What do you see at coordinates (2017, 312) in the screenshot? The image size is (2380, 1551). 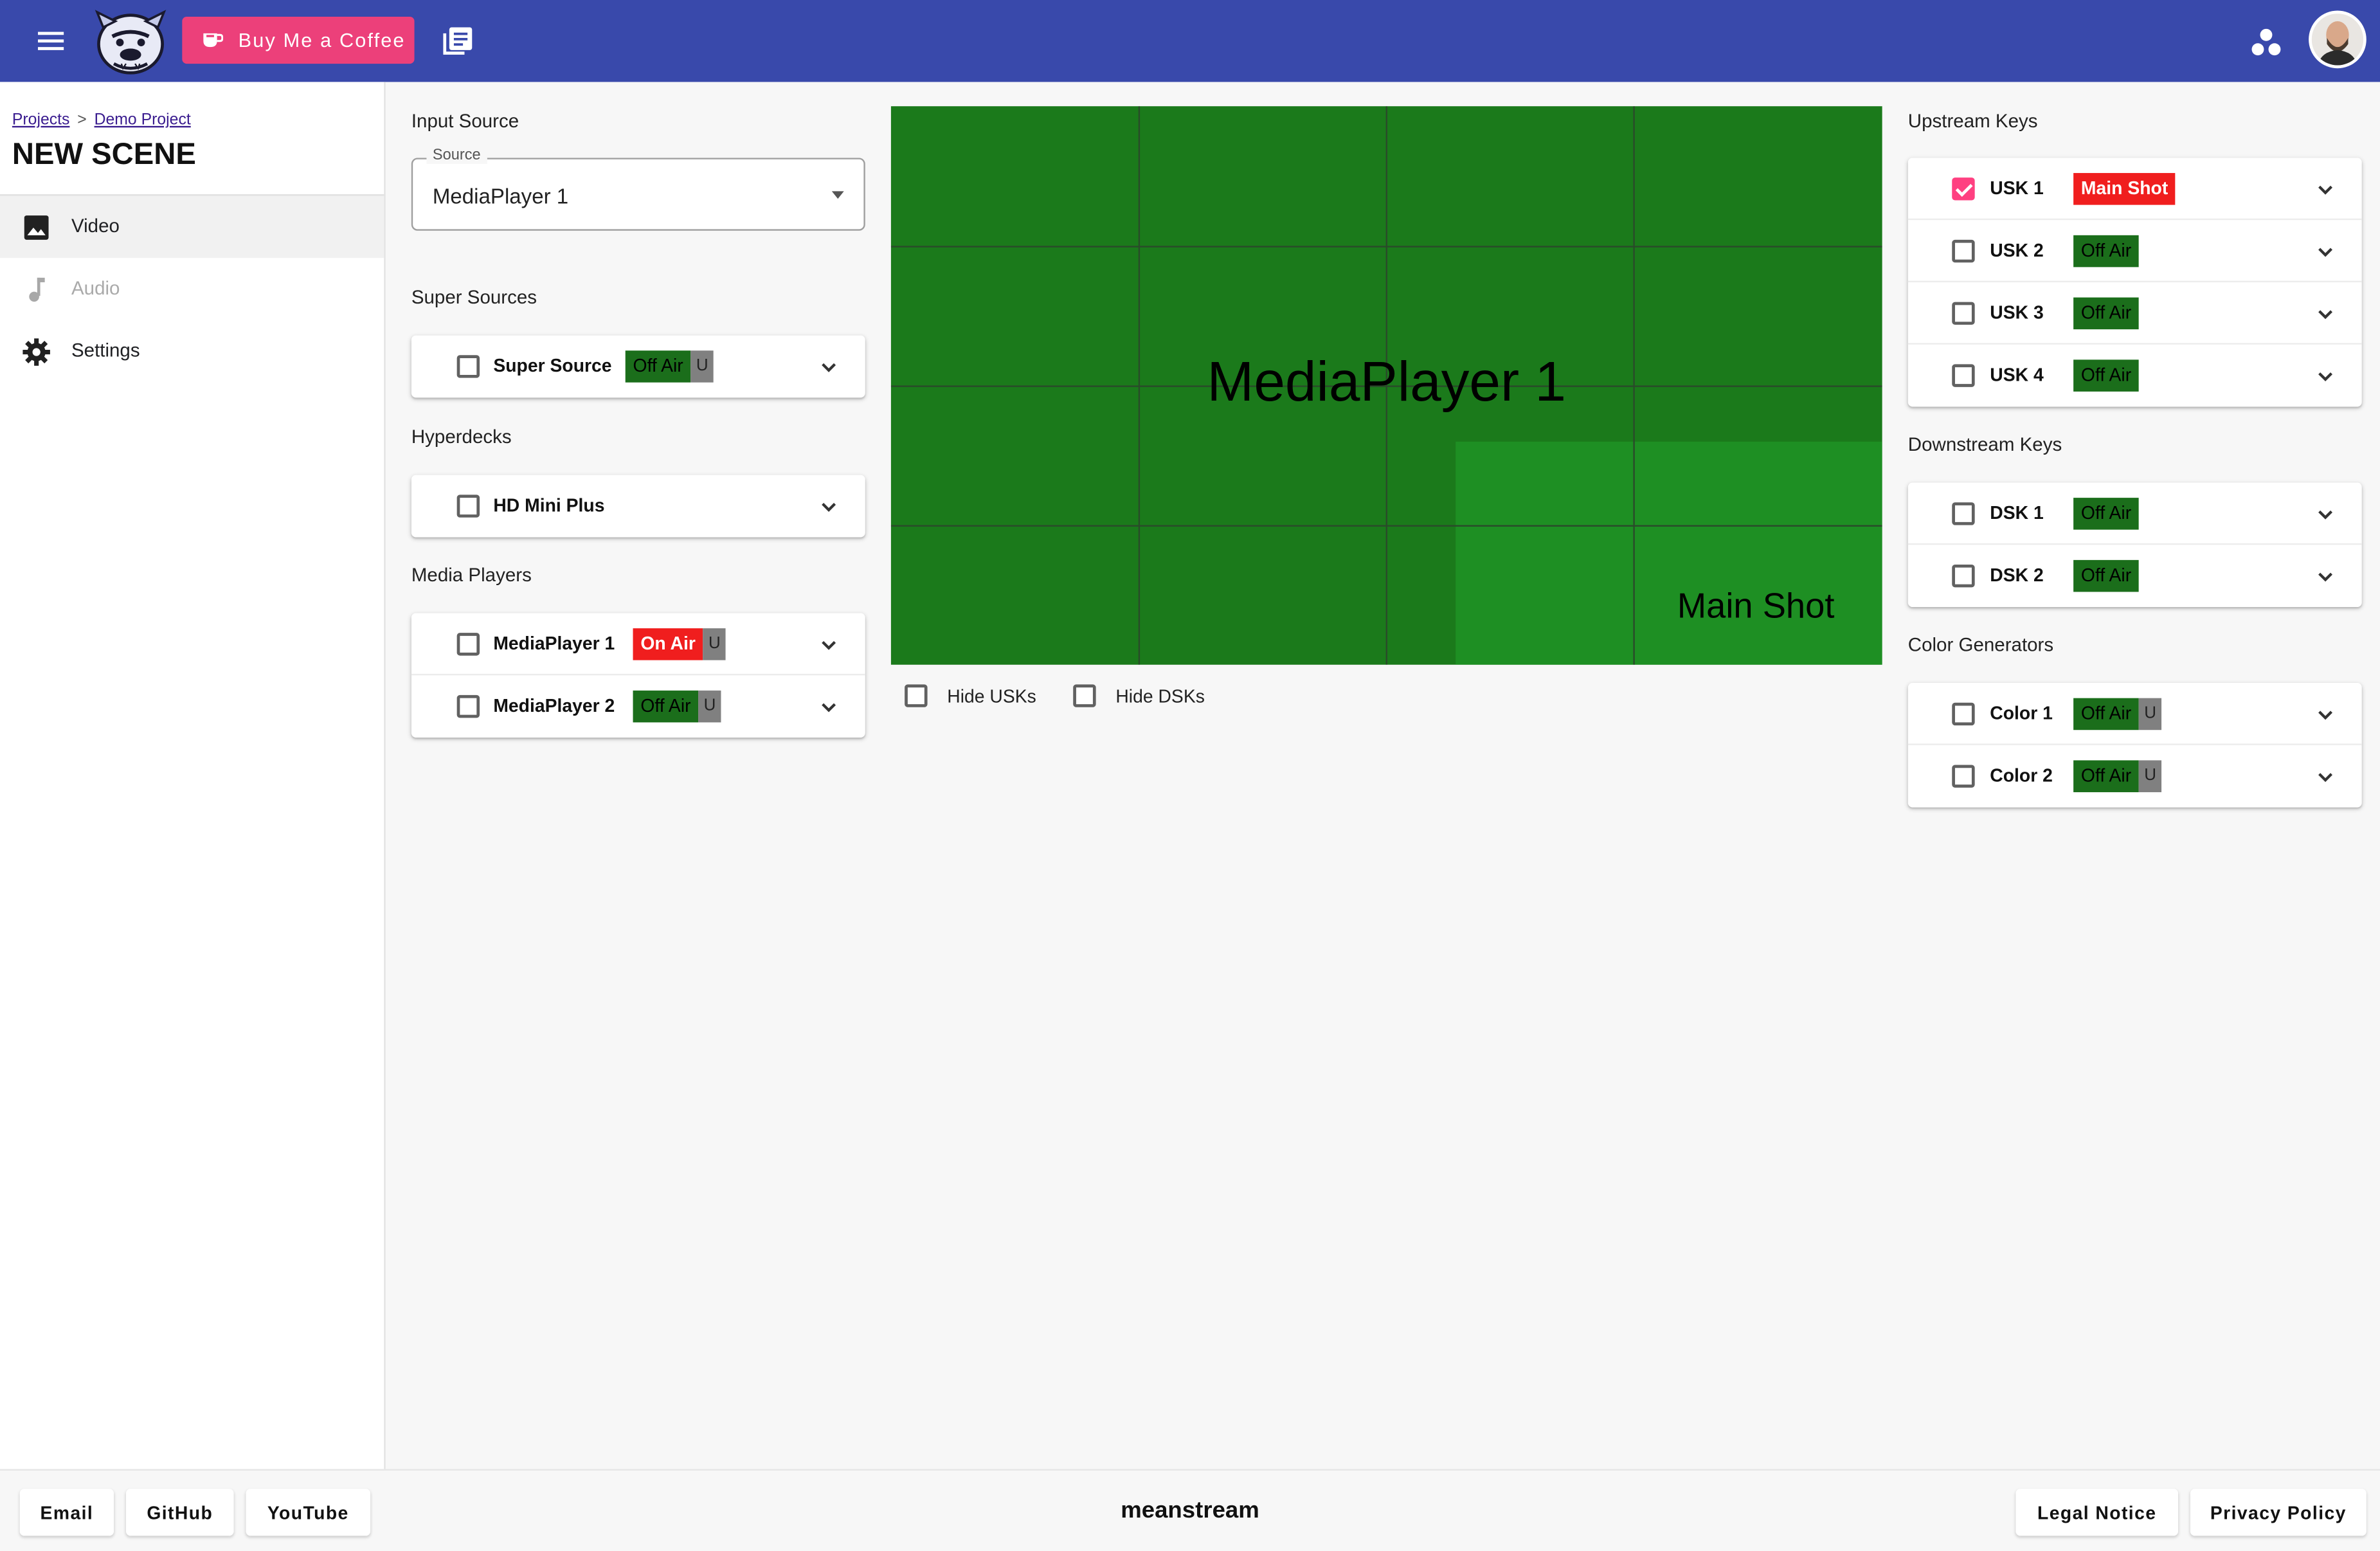 I see `usk-3-label: USK 3` at bounding box center [2017, 312].